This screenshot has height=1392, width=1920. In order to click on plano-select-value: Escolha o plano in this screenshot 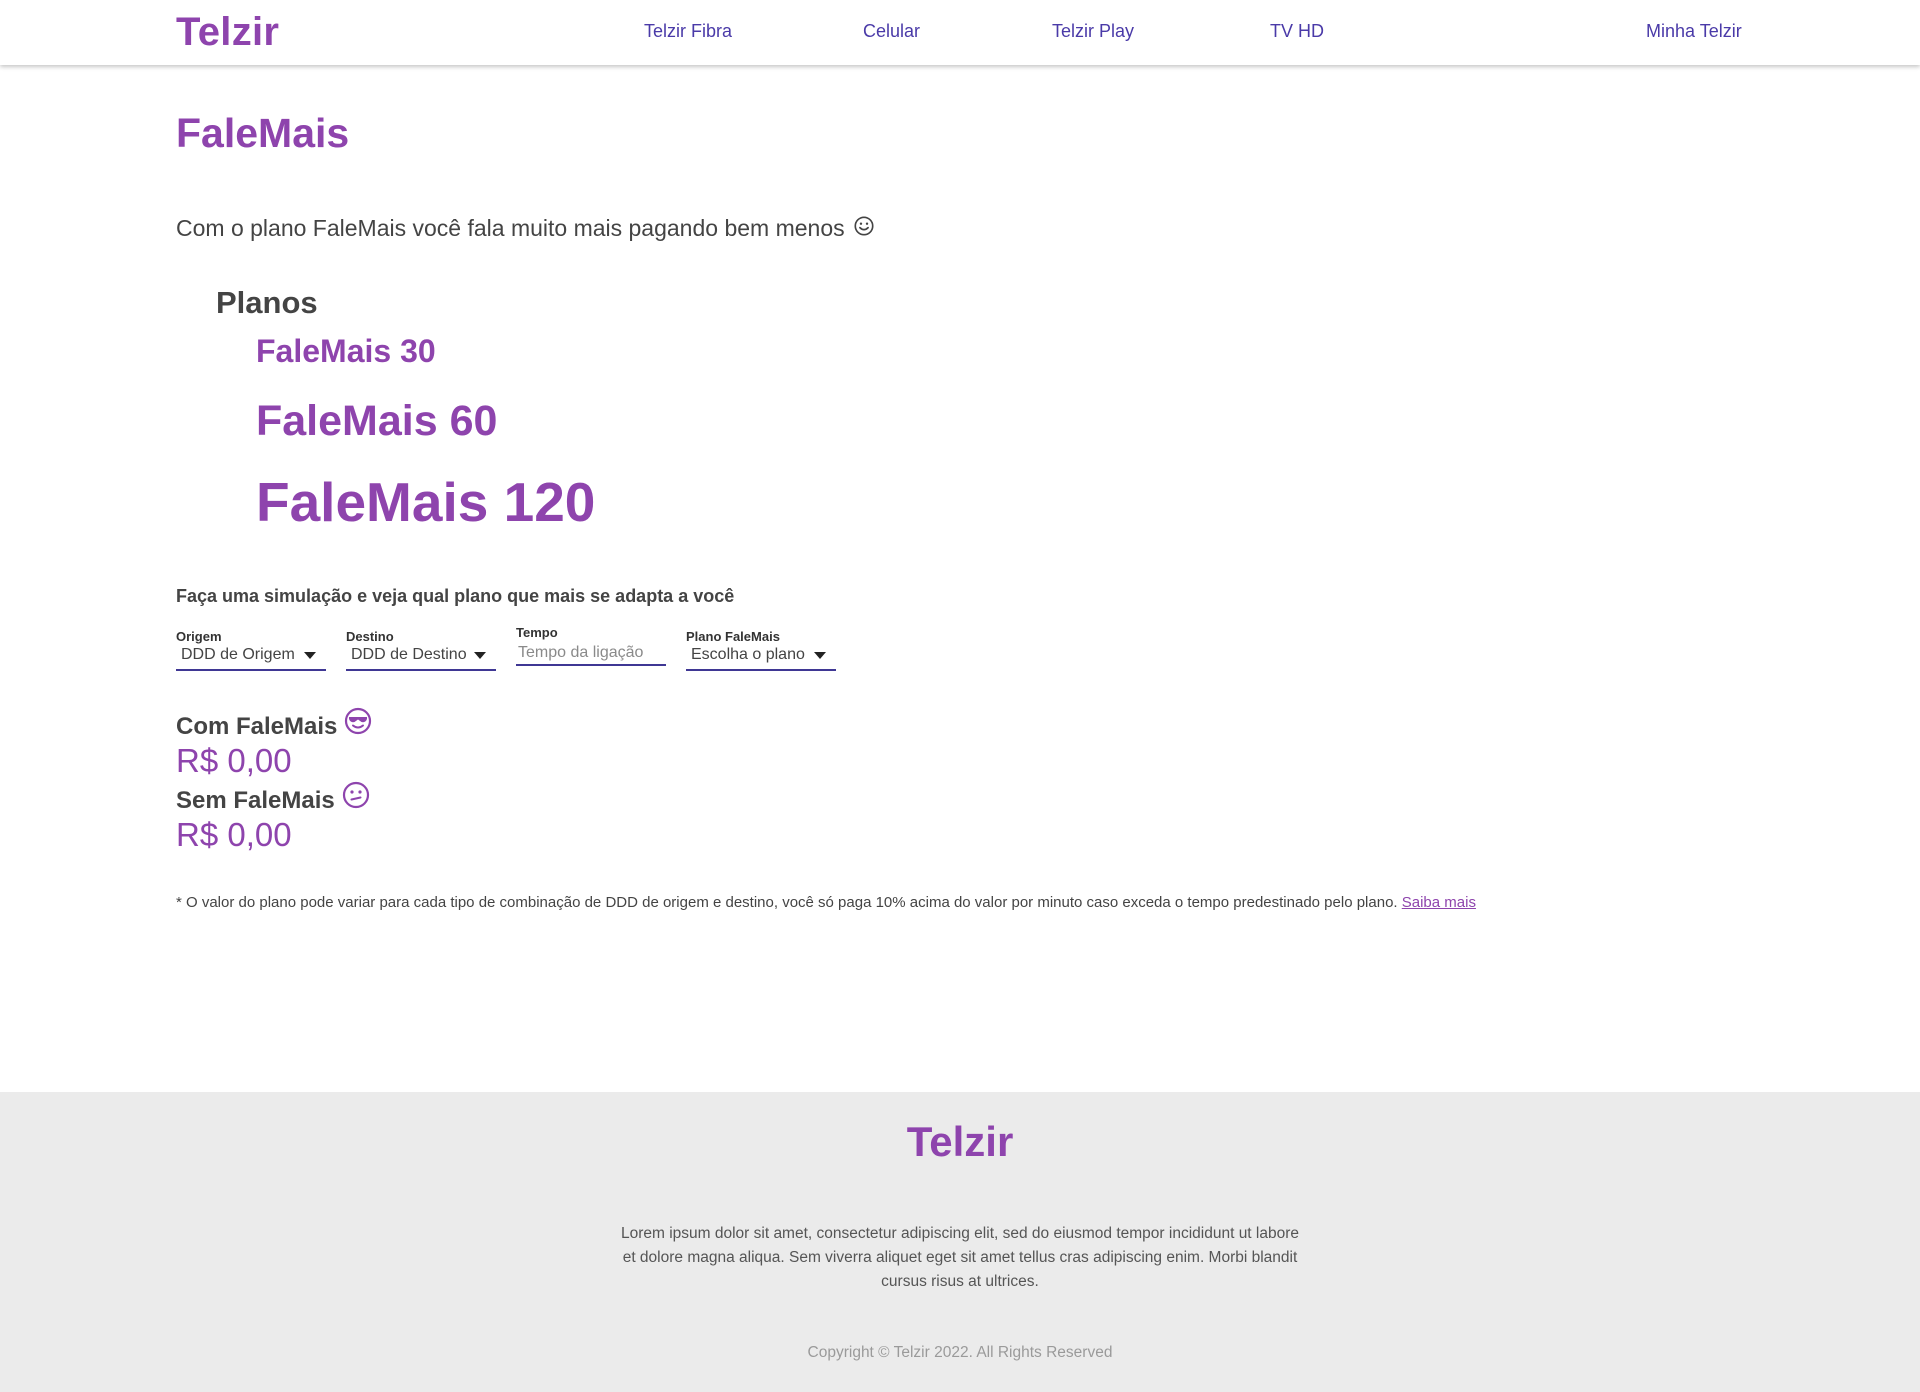, I will do `click(748, 654)`.